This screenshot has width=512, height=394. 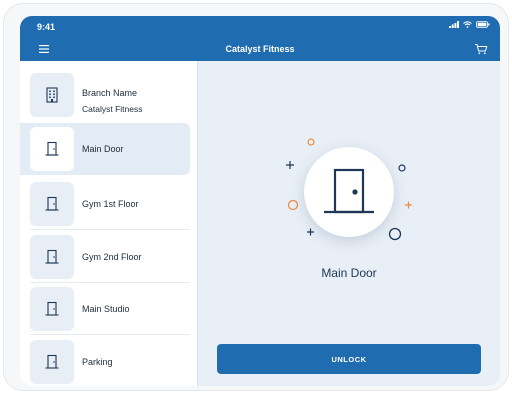 I want to click on branch-value: Catalyst Fitness, so click(x=112, y=109).